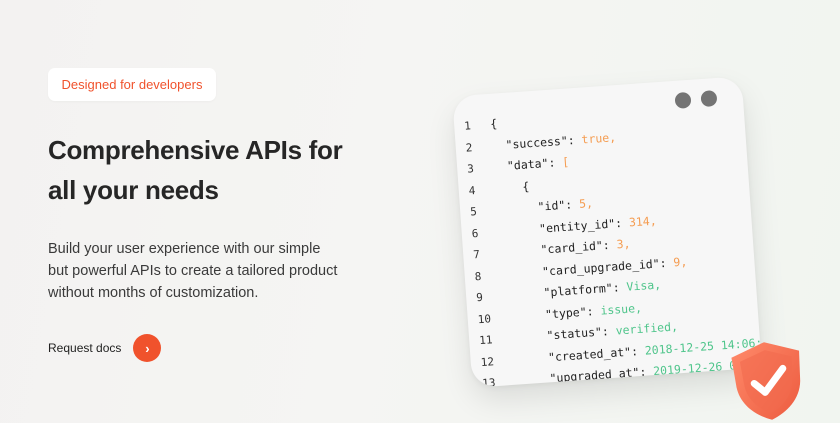  I want to click on json-value: [, so click(565, 161).